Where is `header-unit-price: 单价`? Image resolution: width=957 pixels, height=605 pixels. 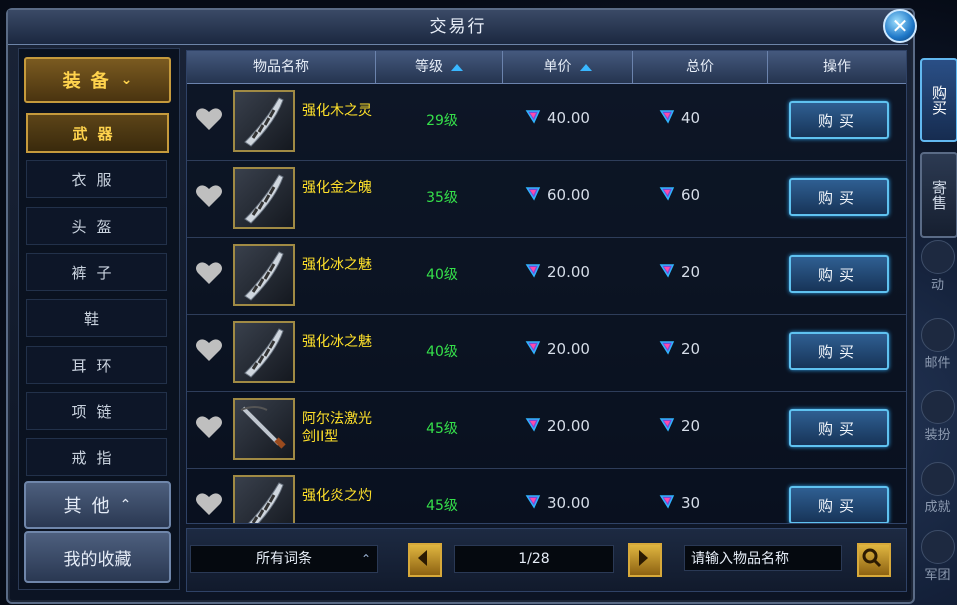
header-unit-price: 单价 is located at coordinates (568, 67).